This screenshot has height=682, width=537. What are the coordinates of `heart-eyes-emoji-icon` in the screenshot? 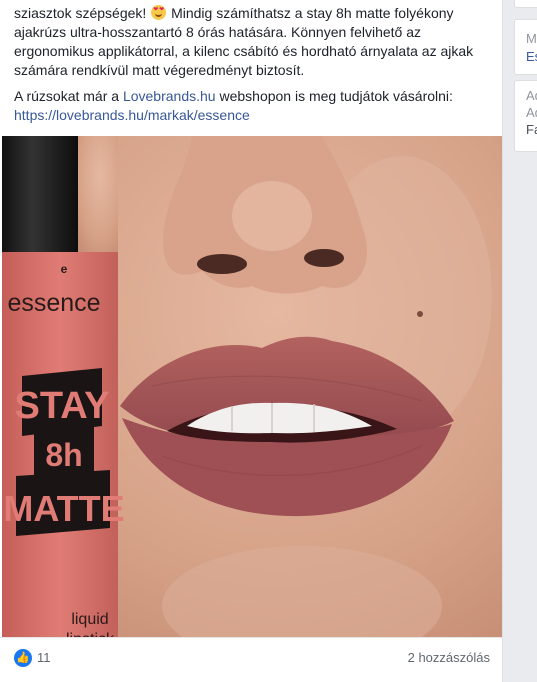 It's located at (159, 12).